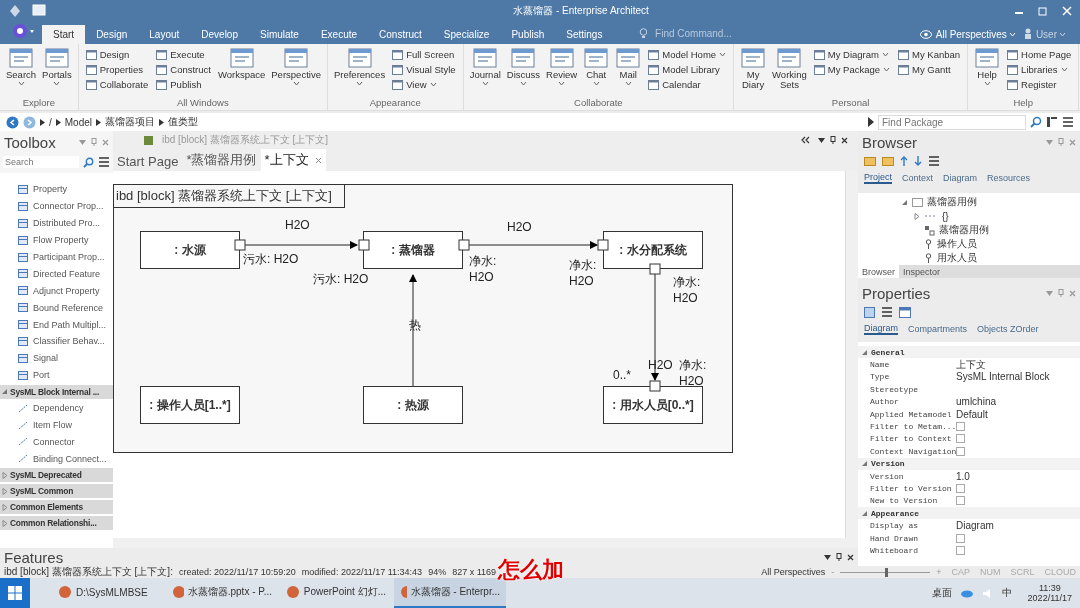  What do you see at coordinates (844, 140) in the screenshot?
I see `close-icon` at bounding box center [844, 140].